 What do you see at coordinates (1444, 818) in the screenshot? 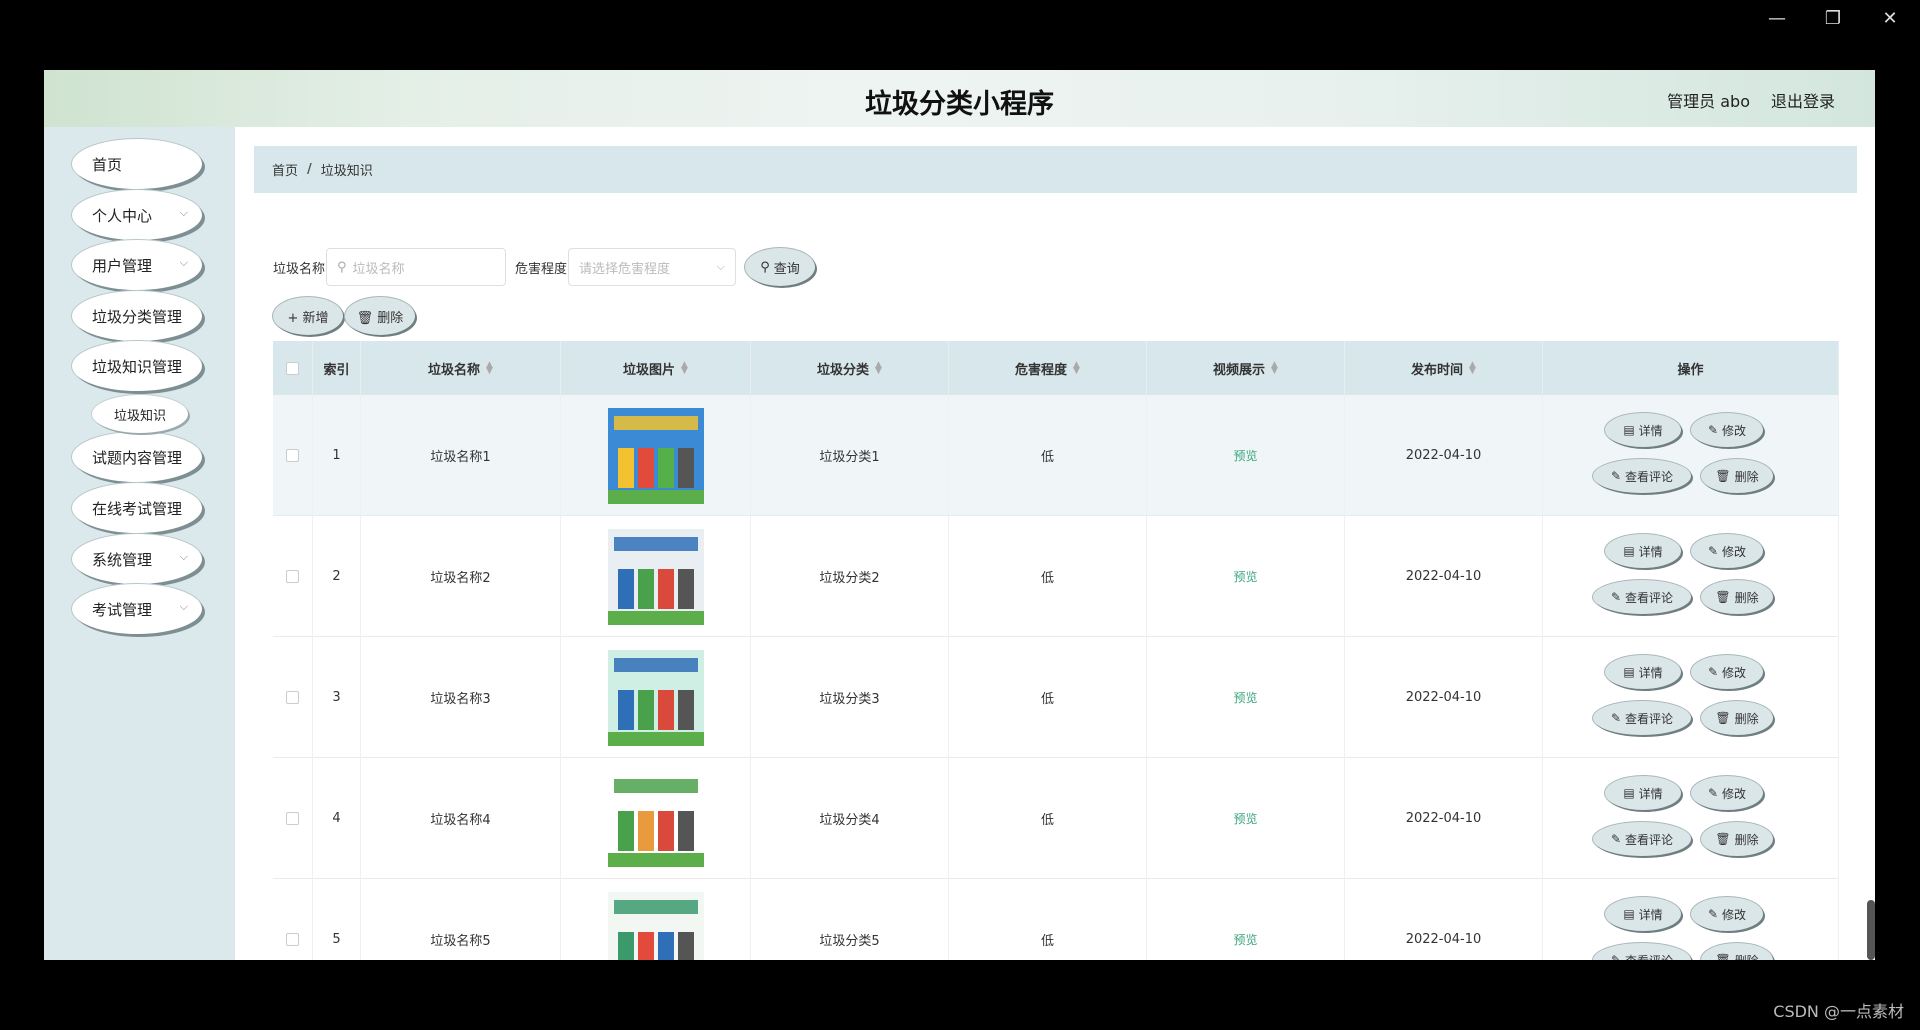
I see `date-cell: 2022-04-10` at bounding box center [1444, 818].